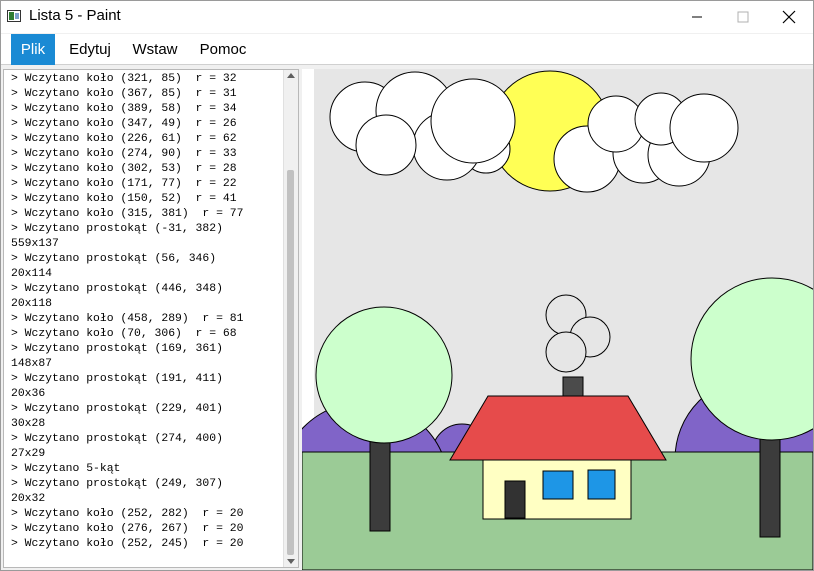 Image resolution: width=814 pixels, height=571 pixels. I want to click on log-line: > Wczytano prostokąt (191, 411), so click(117, 379).